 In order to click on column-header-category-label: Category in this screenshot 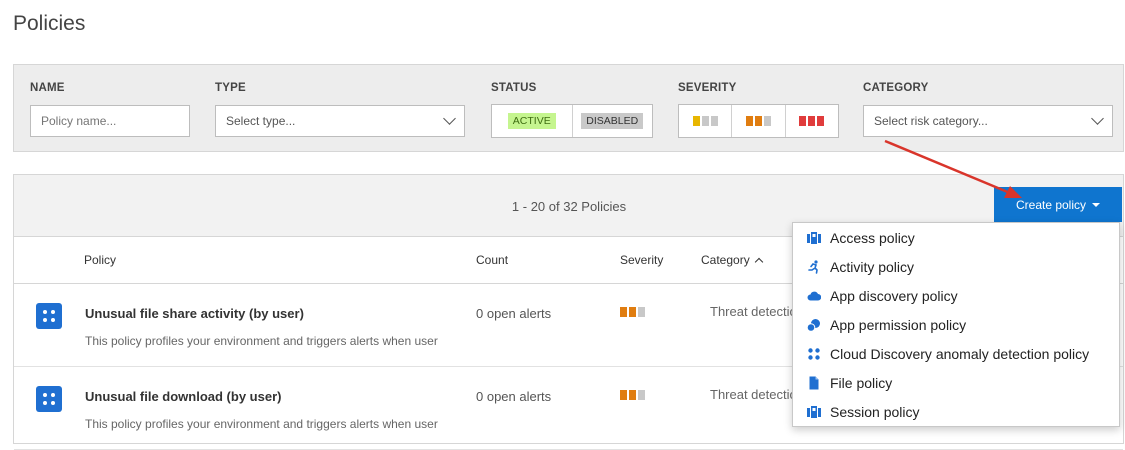, I will do `click(725, 260)`.